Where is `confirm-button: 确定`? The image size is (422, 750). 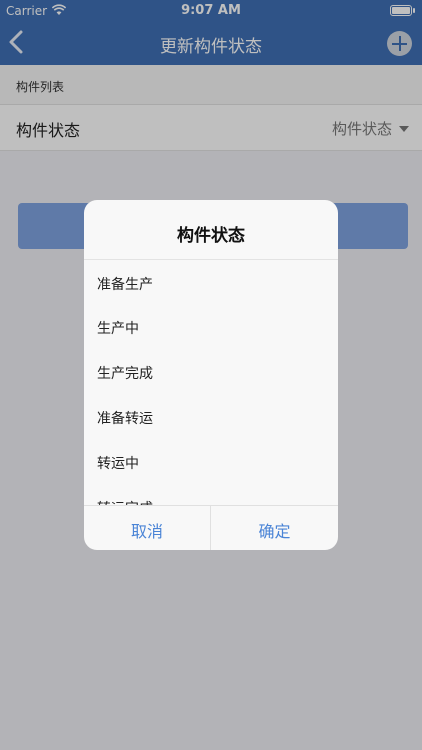
confirm-button: 确定 is located at coordinates (274, 528).